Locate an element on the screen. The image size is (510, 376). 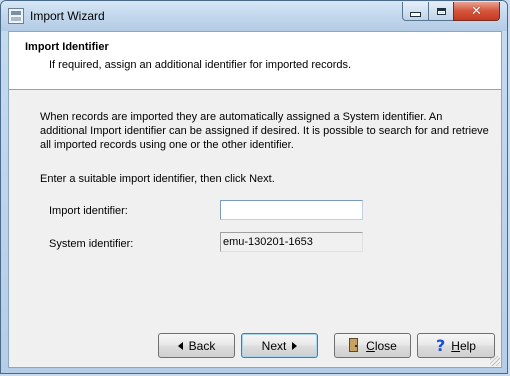
close-icon: ✕ is located at coordinates (476, 11).